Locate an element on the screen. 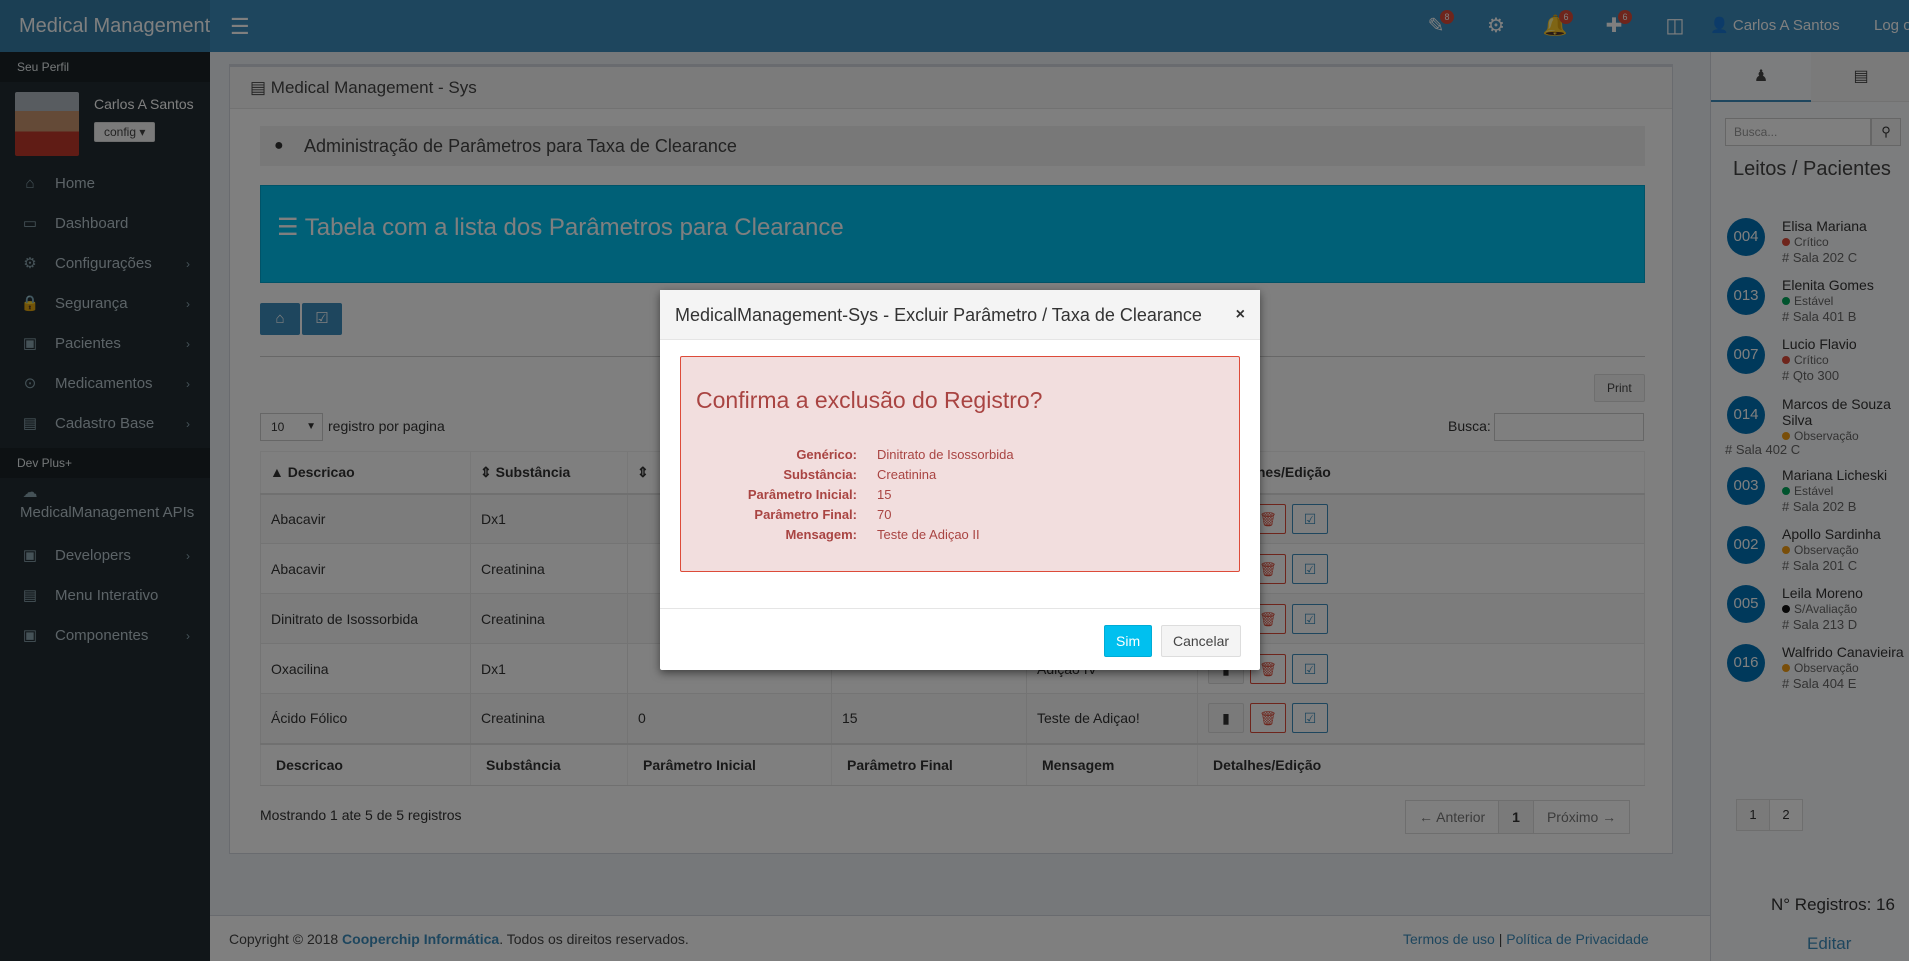  detail-value: 70 is located at coordinates (884, 514).